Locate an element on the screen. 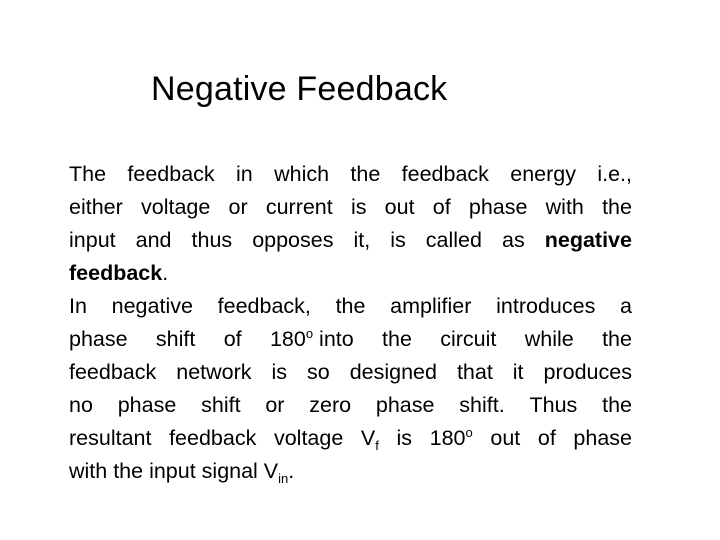 Image resolution: width=720 pixels, height=540 pixels. p2-line-4: no phase shift or zero phase shift. Thus the is located at coordinates (350, 405).